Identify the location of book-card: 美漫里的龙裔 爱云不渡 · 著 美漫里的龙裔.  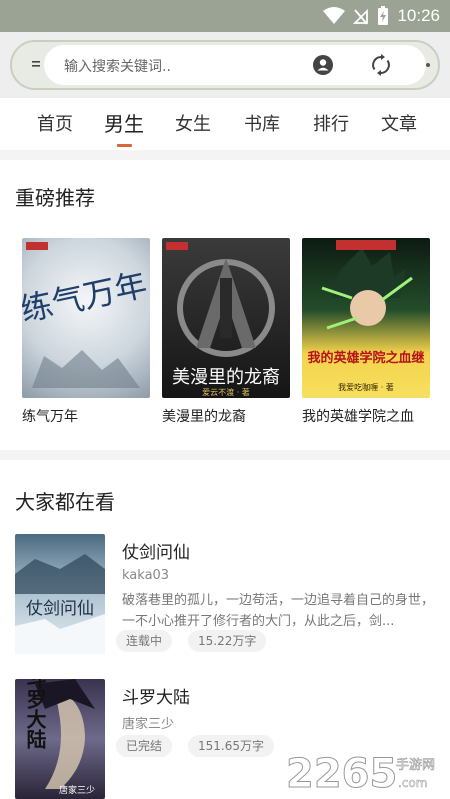
(226, 332).